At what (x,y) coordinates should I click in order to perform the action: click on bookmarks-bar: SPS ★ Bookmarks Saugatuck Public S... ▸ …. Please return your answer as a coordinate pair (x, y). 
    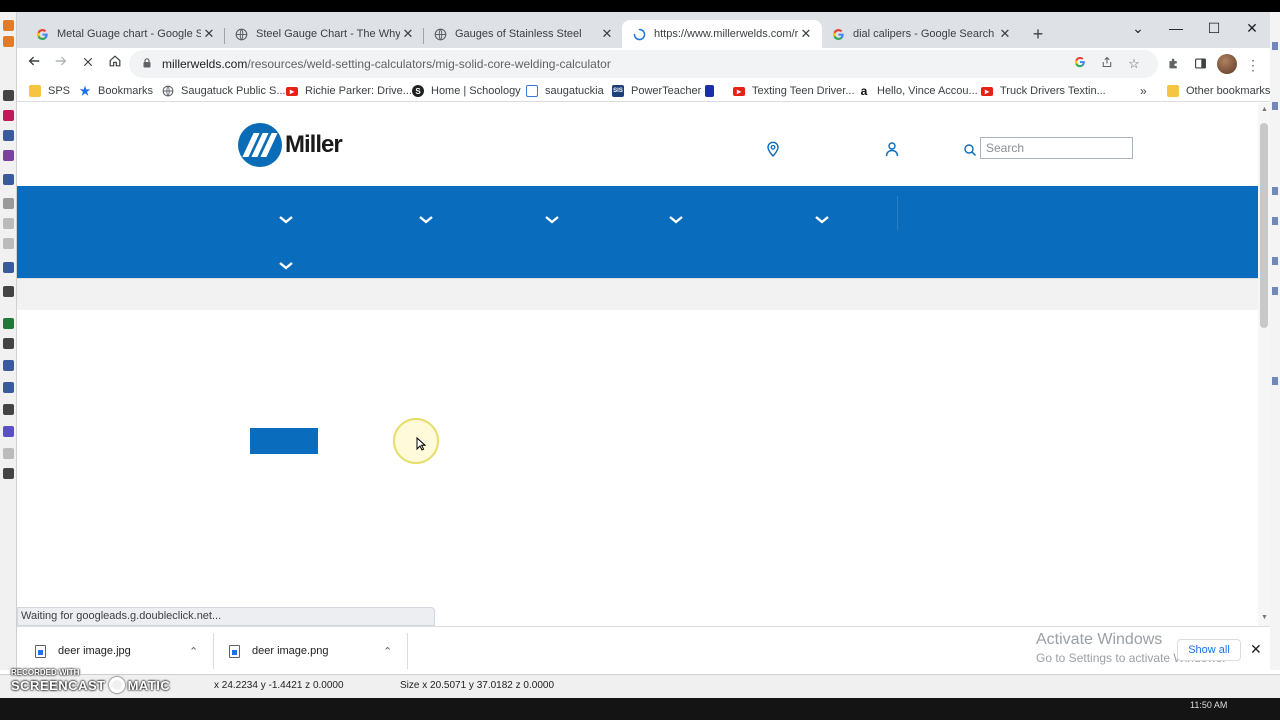
    Looking at the image, I should click on (643, 91).